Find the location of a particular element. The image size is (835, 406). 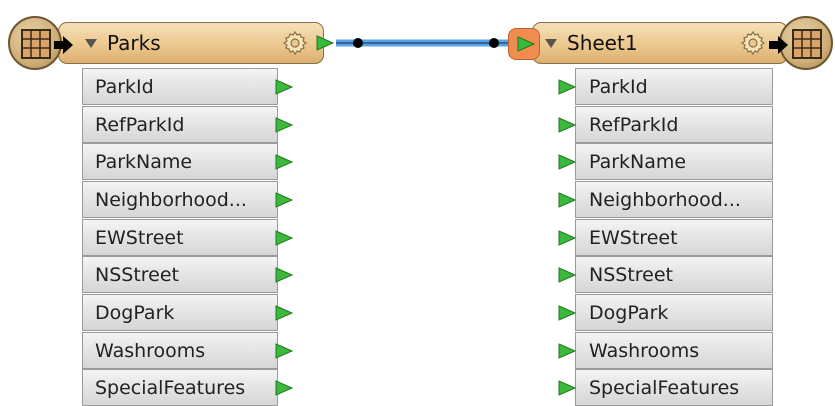

reader-title: Parks is located at coordinates (134, 43).